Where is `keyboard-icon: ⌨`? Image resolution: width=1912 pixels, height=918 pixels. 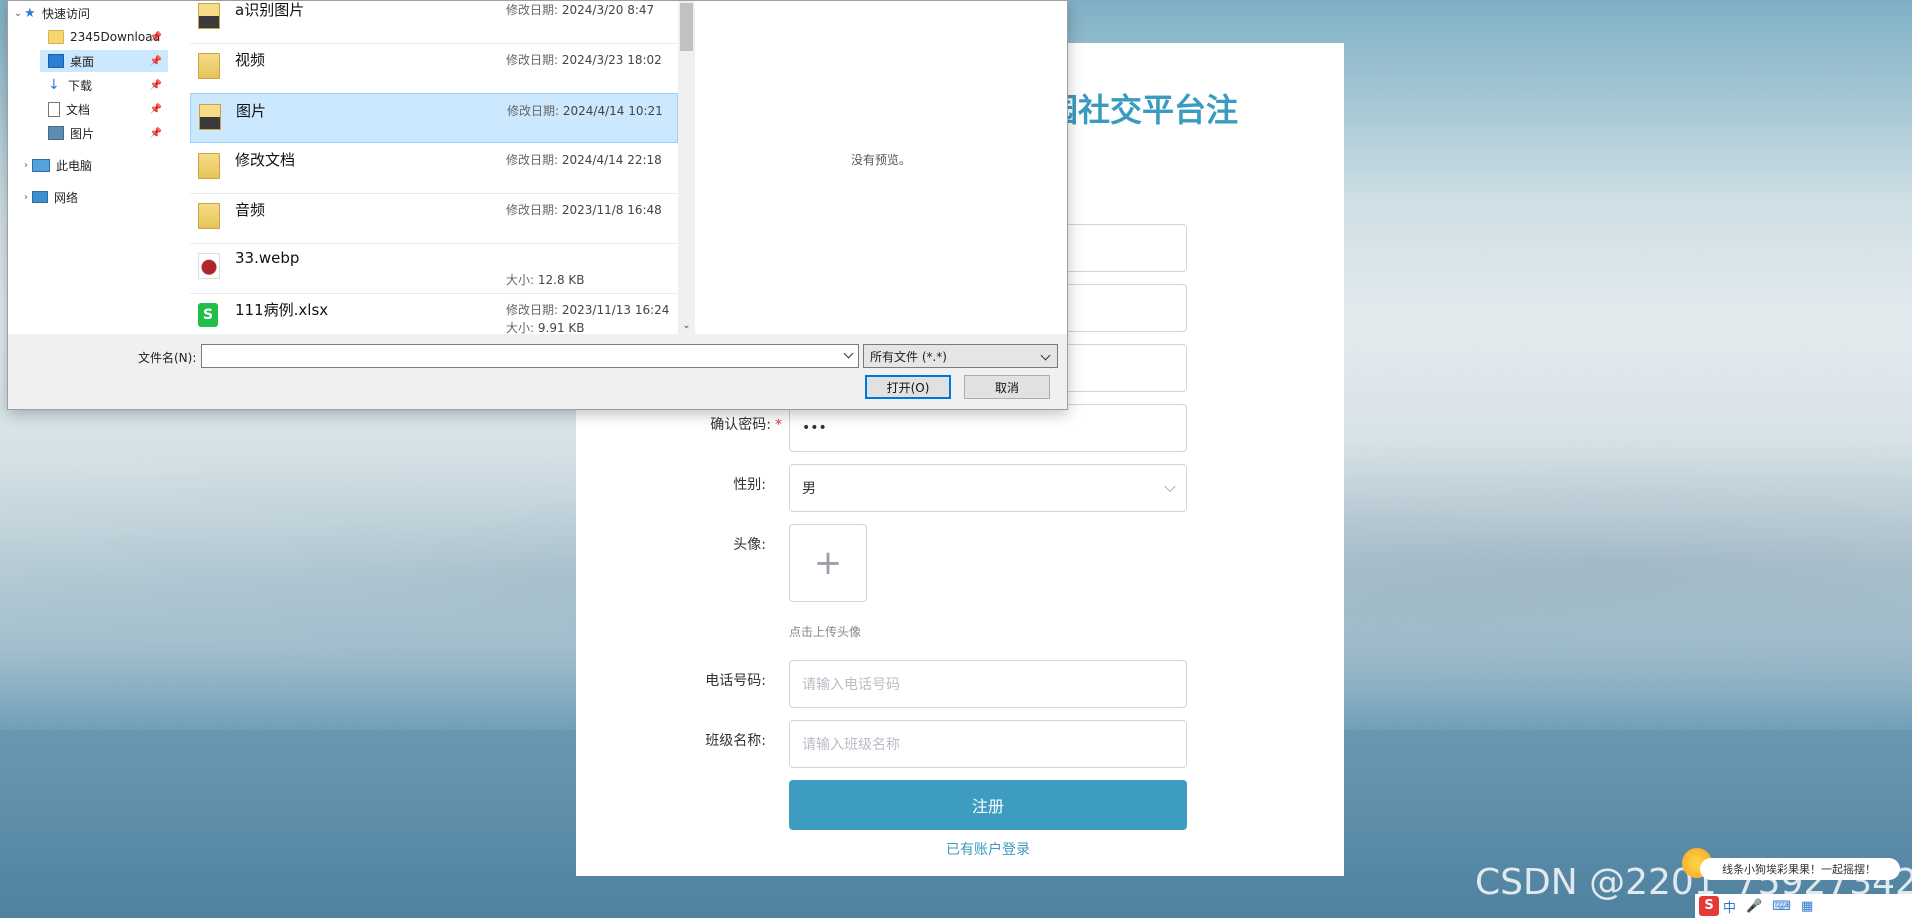 keyboard-icon: ⌨ is located at coordinates (1781, 906).